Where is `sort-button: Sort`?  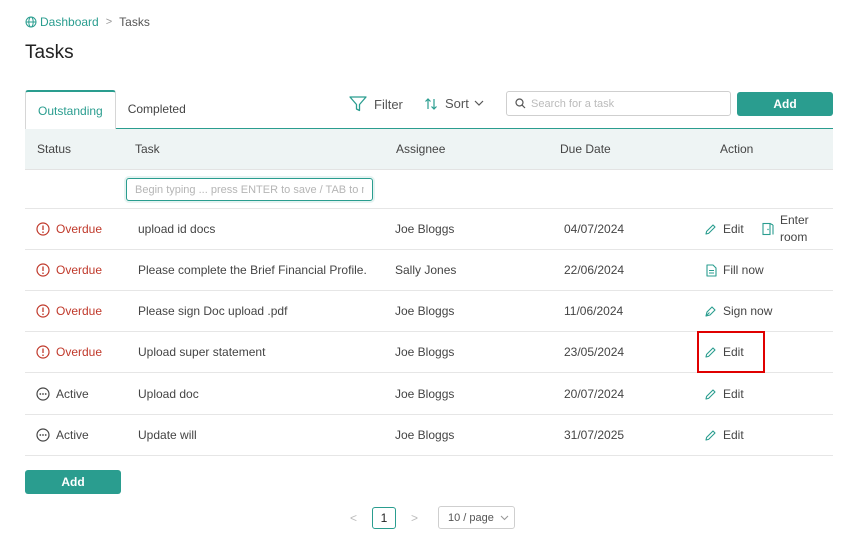 sort-button: Sort is located at coordinates (454, 103).